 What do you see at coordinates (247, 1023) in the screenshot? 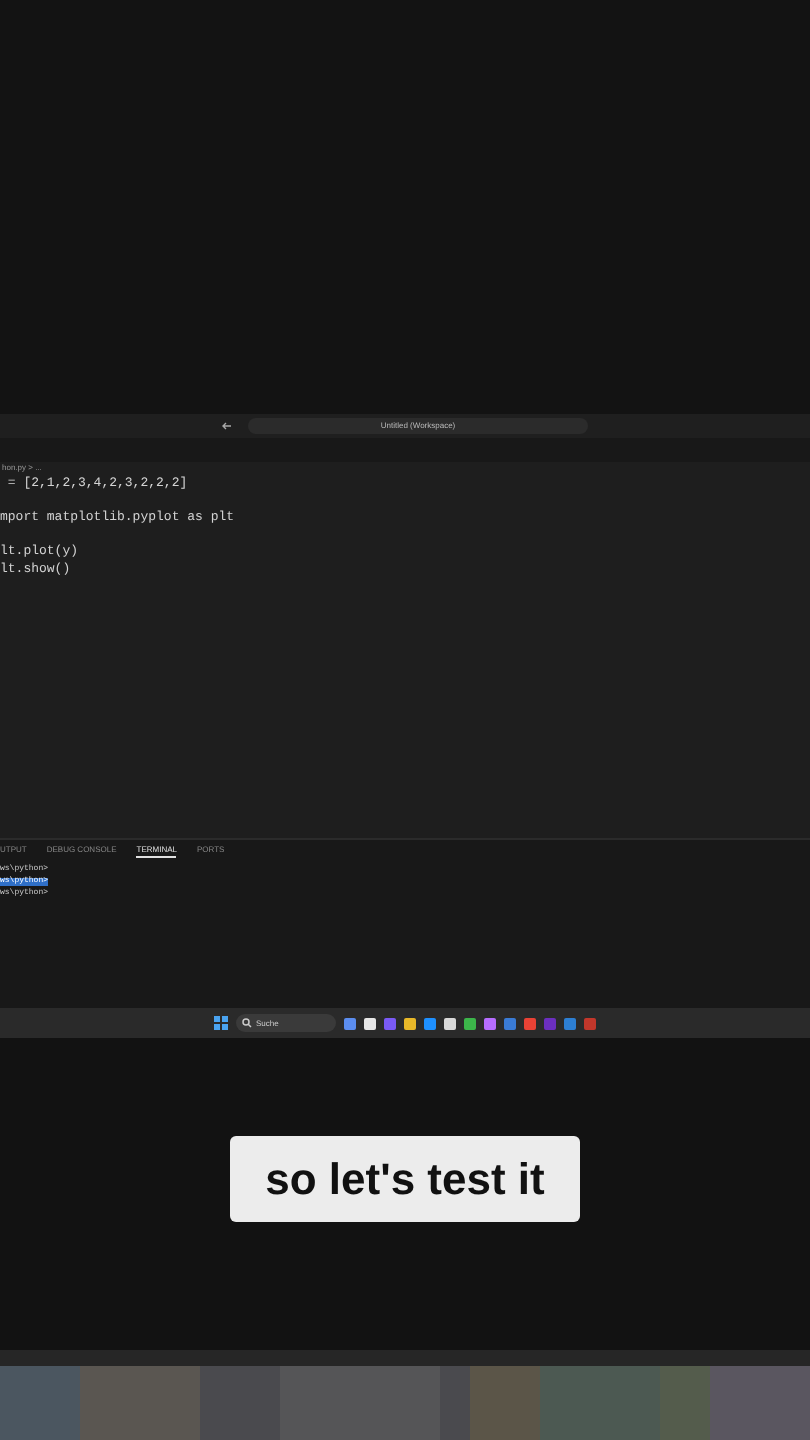
I see `search-icon` at bounding box center [247, 1023].